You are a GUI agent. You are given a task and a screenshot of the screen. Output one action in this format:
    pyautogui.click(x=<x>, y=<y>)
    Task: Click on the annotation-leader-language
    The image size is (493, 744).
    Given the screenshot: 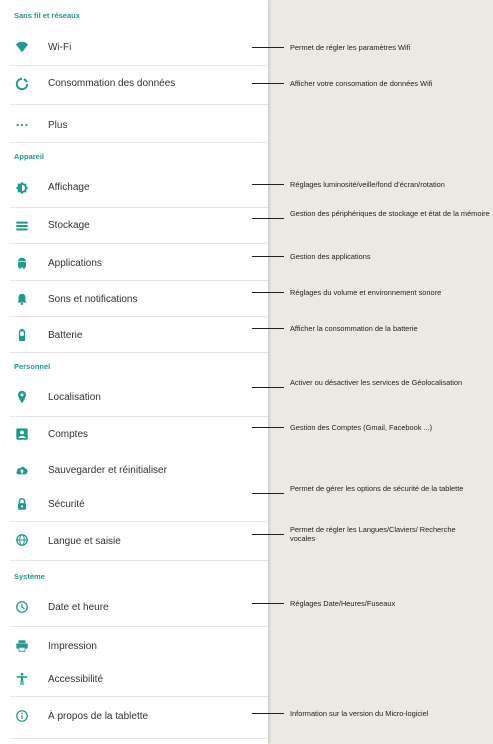 What is the action you would take?
    pyautogui.click(x=268, y=534)
    